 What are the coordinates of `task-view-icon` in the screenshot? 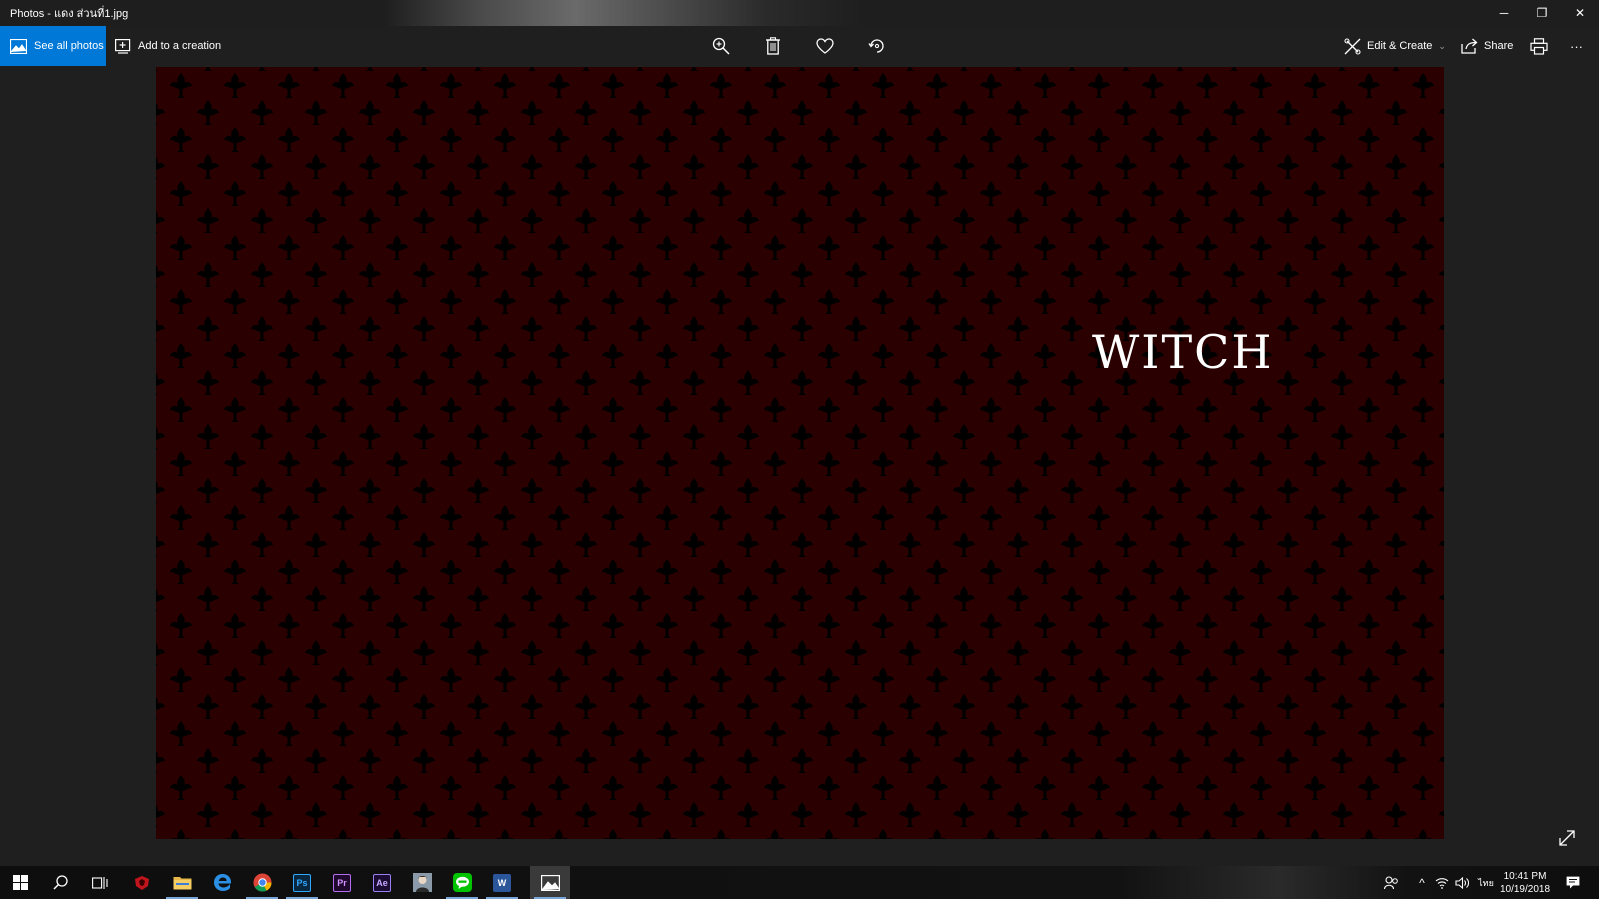 It's located at (100, 882).